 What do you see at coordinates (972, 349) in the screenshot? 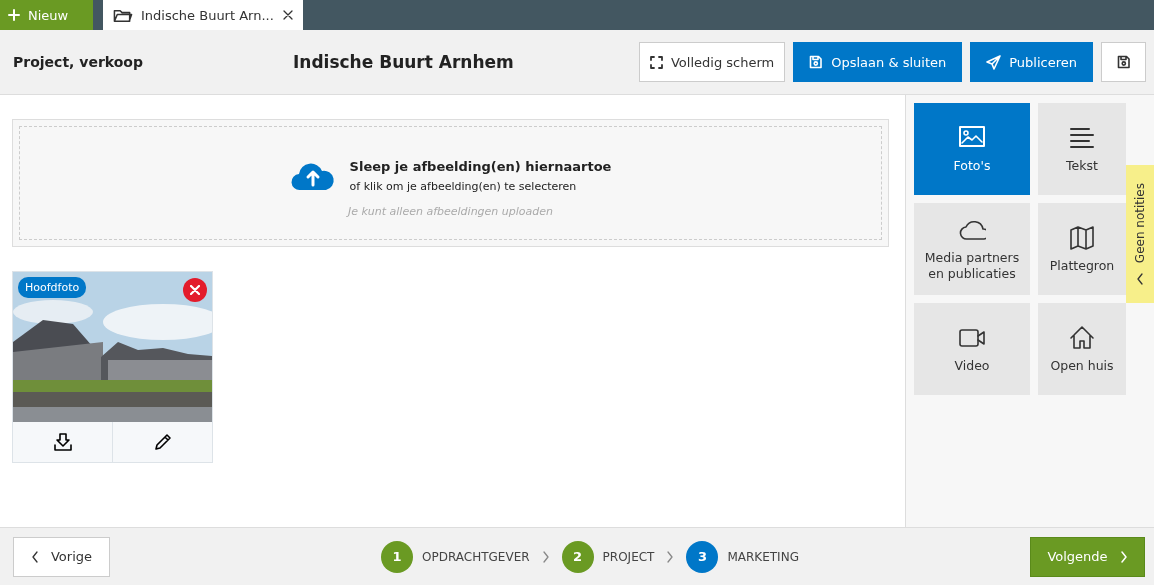
I see `category-tile: Video` at bounding box center [972, 349].